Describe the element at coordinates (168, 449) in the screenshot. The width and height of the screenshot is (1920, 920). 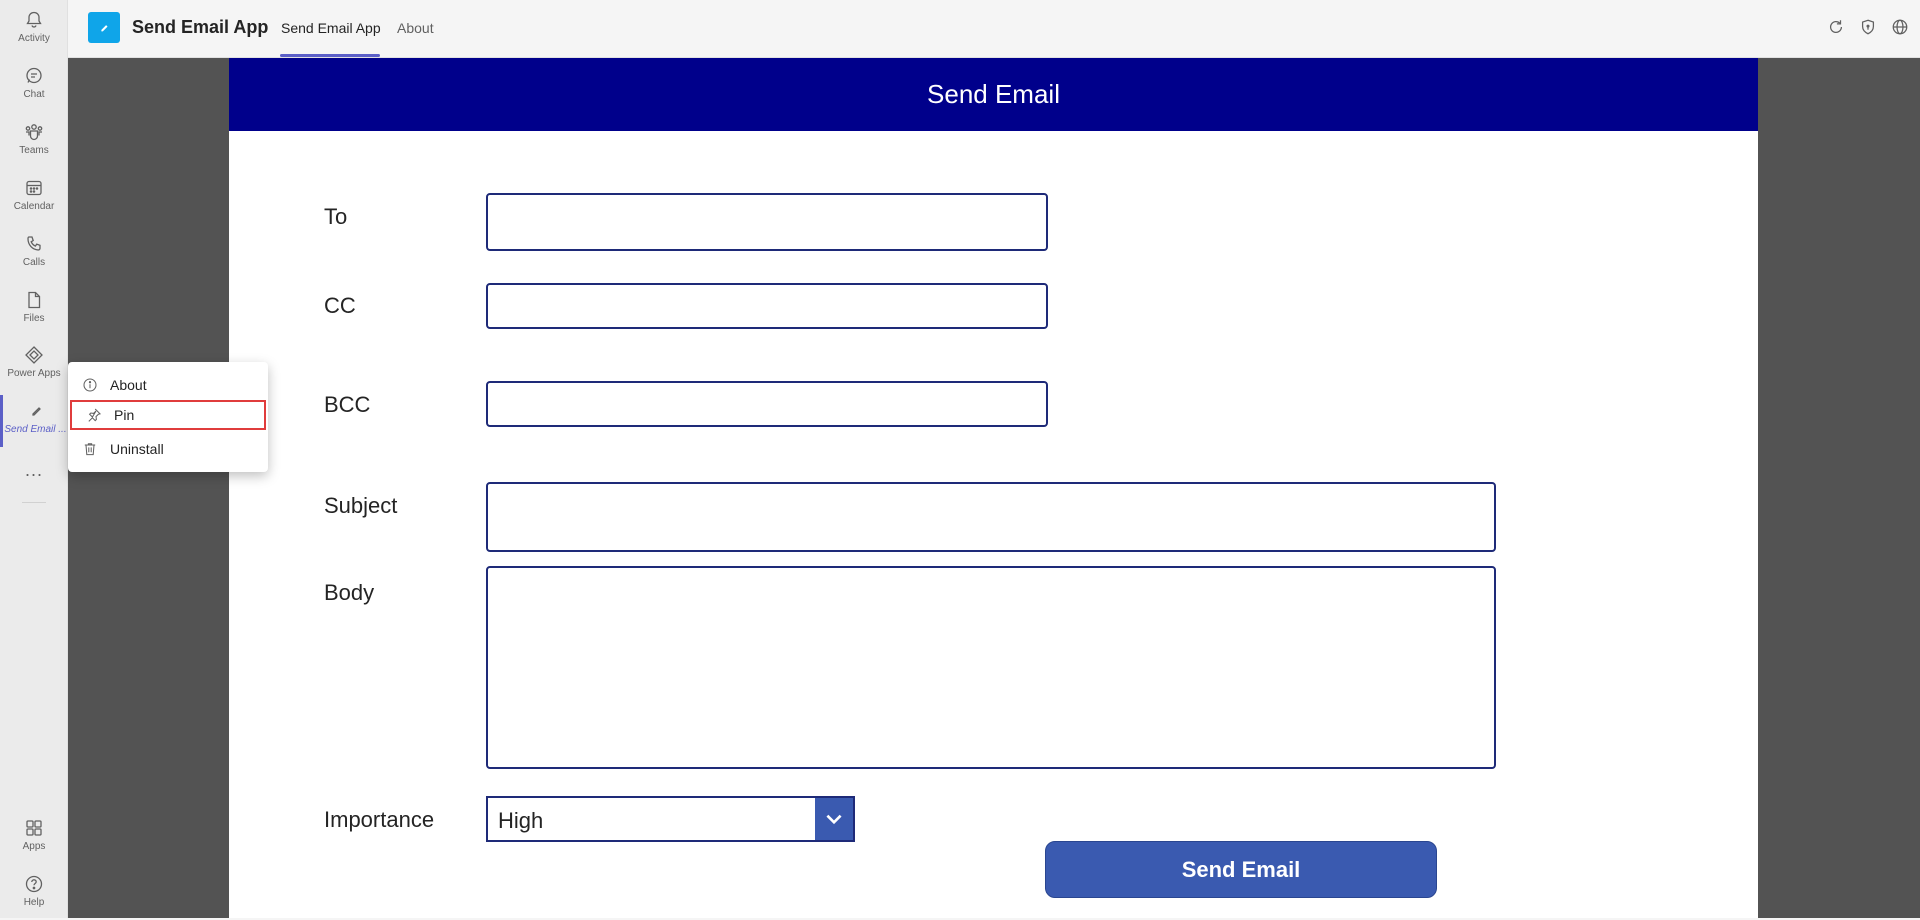
I see `menu-item-uninstall: Uninstall` at that location.